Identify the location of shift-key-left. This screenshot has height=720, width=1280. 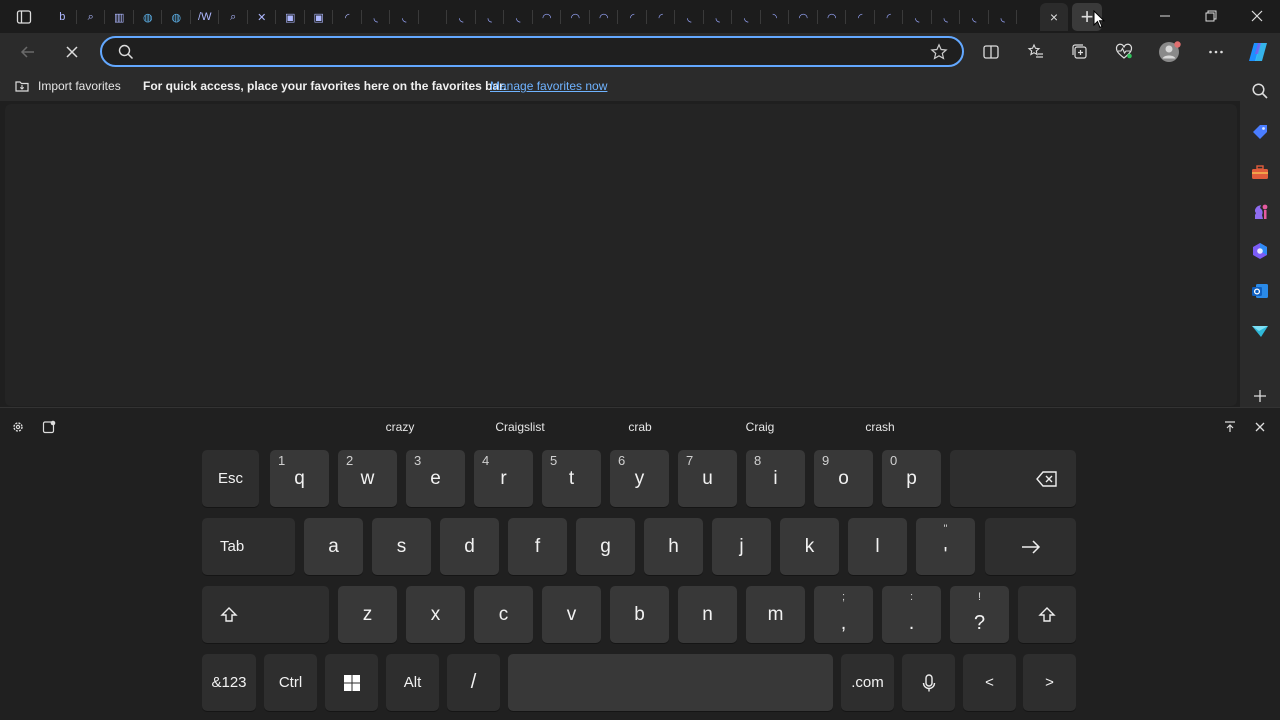
(265, 614).